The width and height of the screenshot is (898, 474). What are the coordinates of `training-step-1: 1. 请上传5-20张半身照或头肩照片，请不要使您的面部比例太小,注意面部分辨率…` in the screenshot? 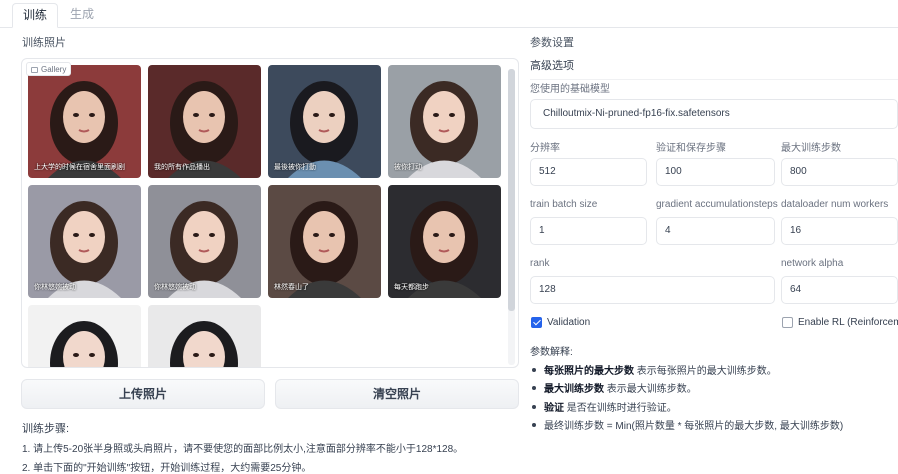 It's located at (243, 449).